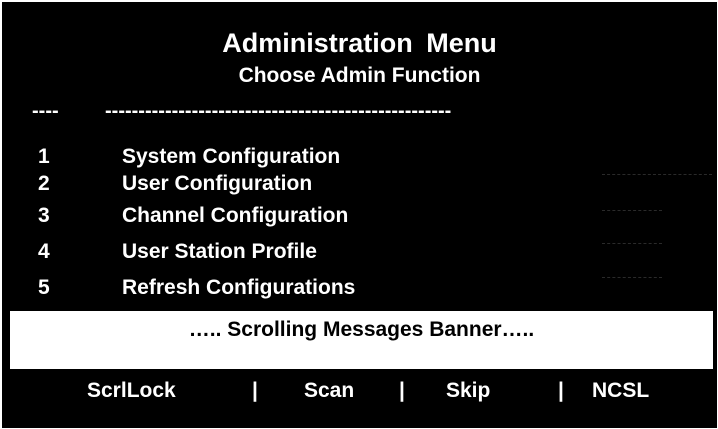 The image size is (718, 429). What do you see at coordinates (44, 287) in the screenshot?
I see `menu-item-number: 5` at bounding box center [44, 287].